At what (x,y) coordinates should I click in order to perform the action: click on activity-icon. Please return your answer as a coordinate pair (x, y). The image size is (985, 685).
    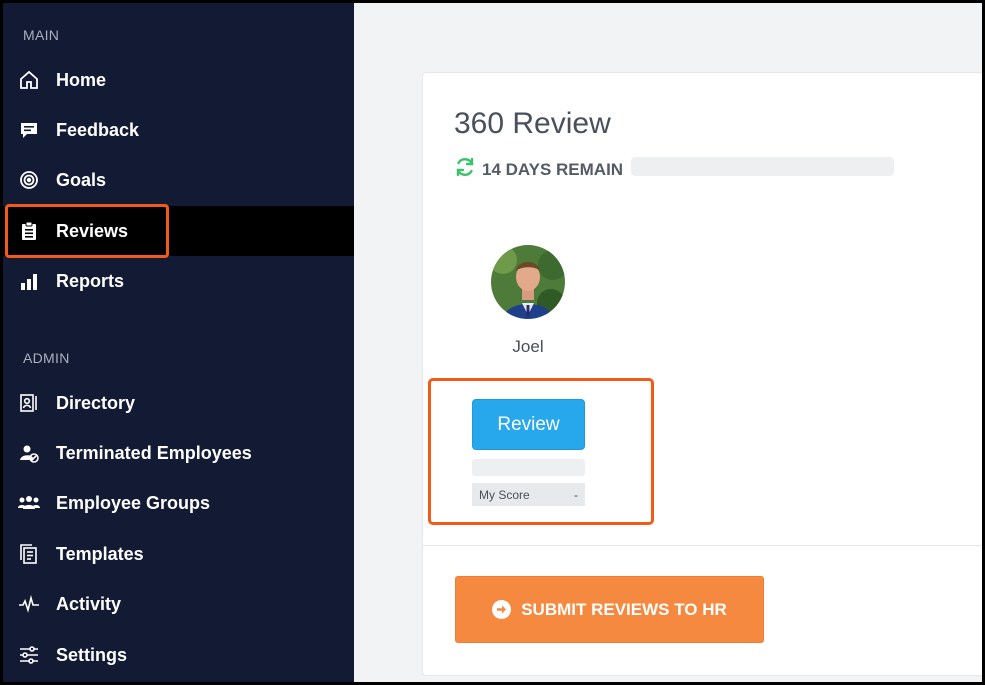
    Looking at the image, I should click on (29, 604).